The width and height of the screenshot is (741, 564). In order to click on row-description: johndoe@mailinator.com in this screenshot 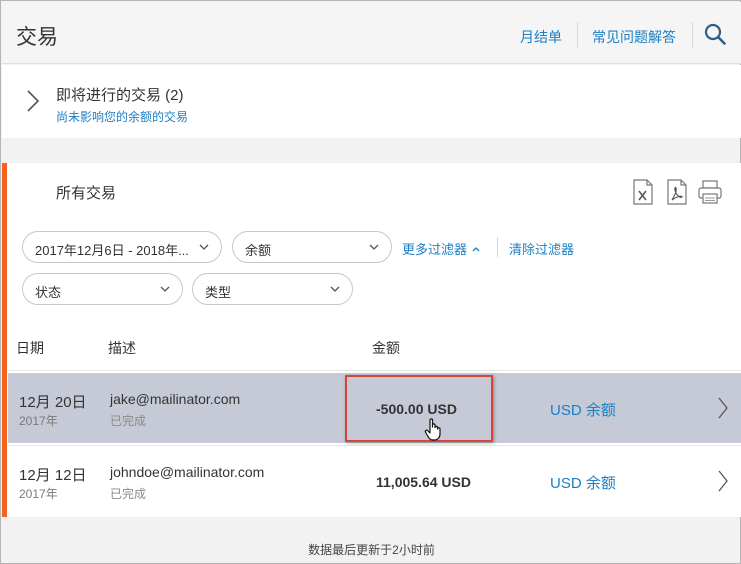, I will do `click(187, 472)`.